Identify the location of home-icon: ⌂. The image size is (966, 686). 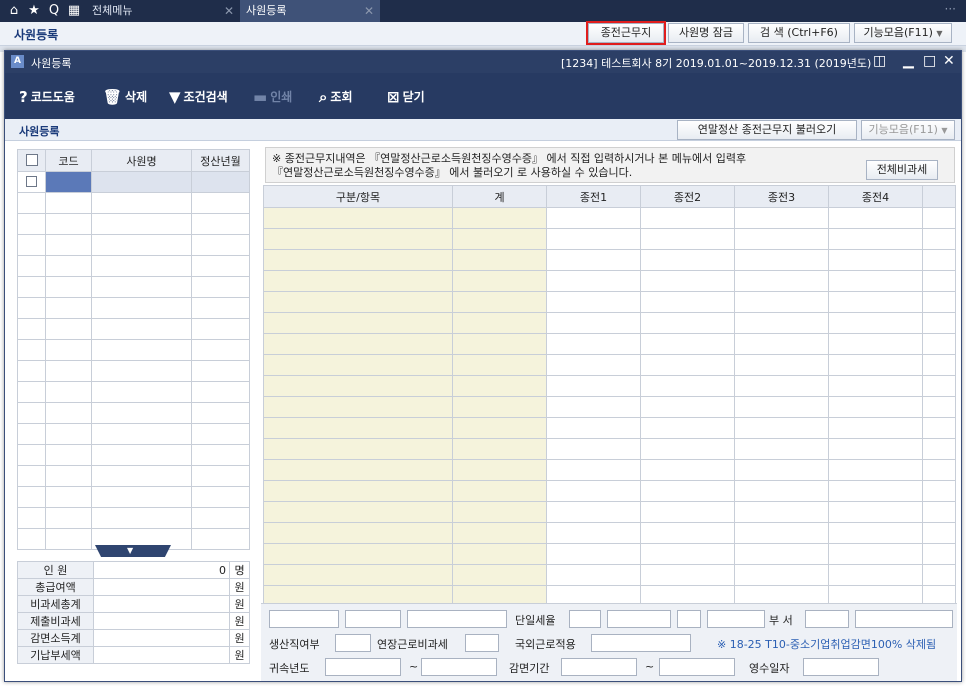
(14, 11).